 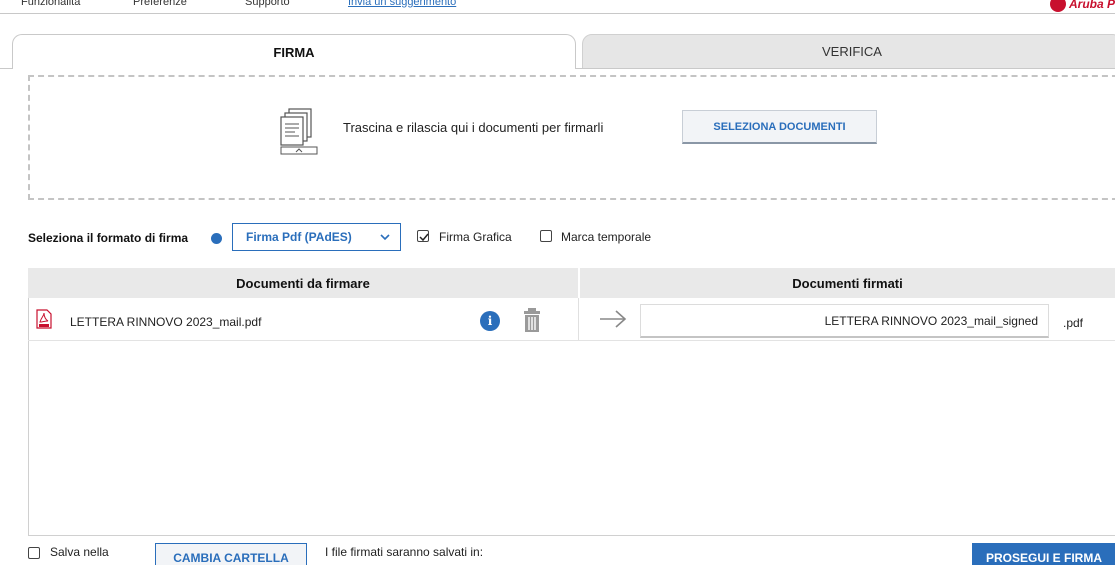 I want to click on trash-icon, so click(x=532, y=320).